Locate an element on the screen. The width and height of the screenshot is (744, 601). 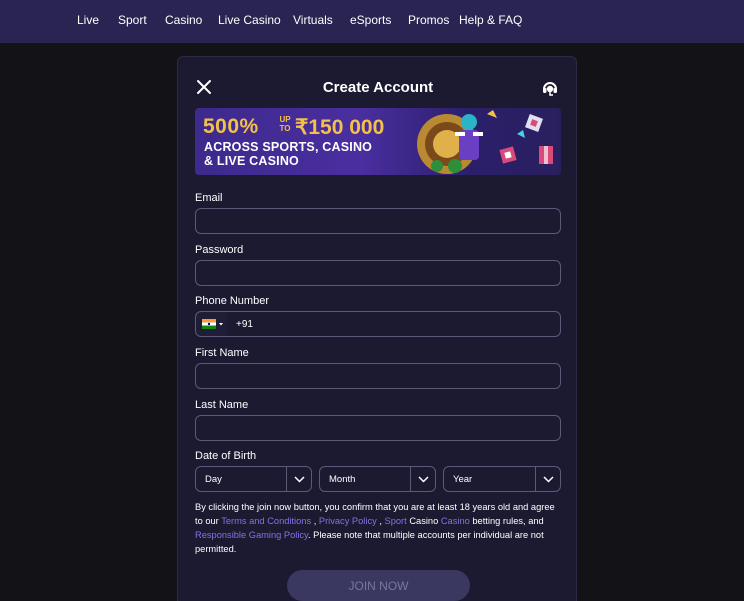
india-flag-icon is located at coordinates (212, 324).